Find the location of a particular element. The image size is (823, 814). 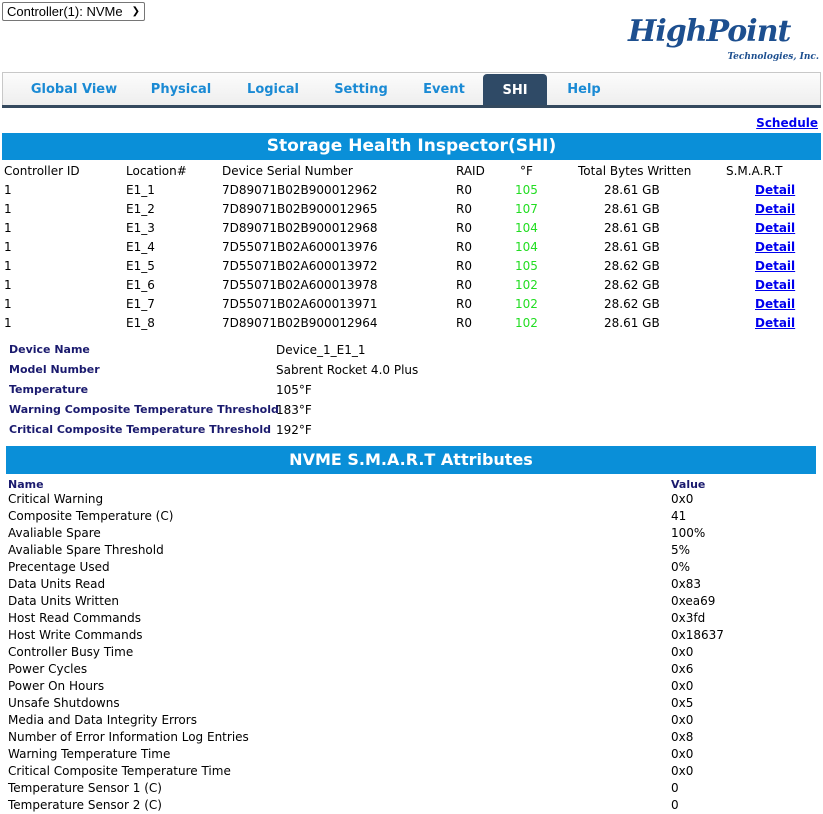

tab-global-view: Global View is located at coordinates (74, 89).